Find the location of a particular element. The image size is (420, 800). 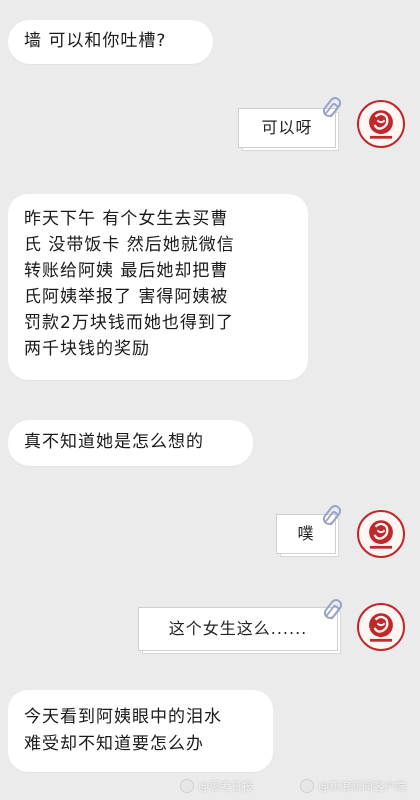

message-line: 氏 没带饭卡 然后她就微信 is located at coordinates (129, 245).